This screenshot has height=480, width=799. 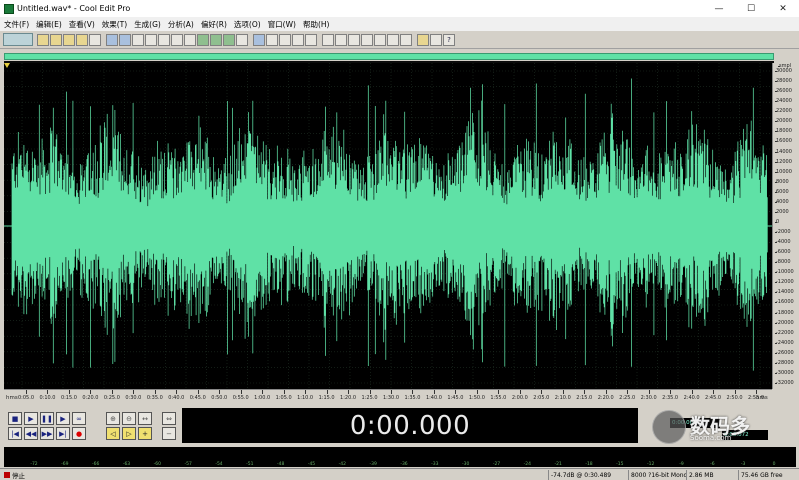 What do you see at coordinates (436, 39) in the screenshot?
I see `script-icon` at bounding box center [436, 39].